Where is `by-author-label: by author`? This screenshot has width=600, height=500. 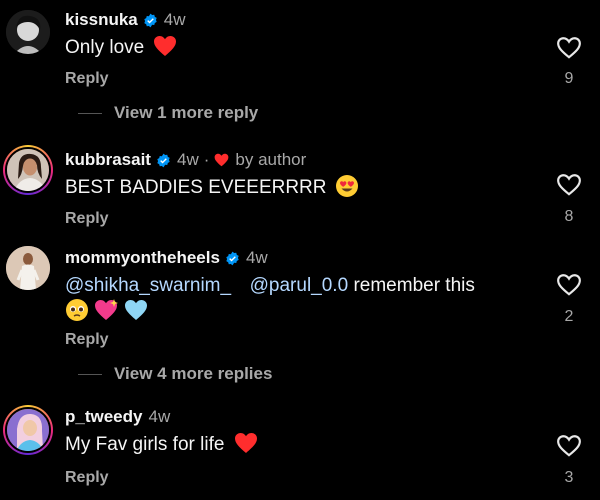
by-author-label: by author is located at coordinates (271, 159).